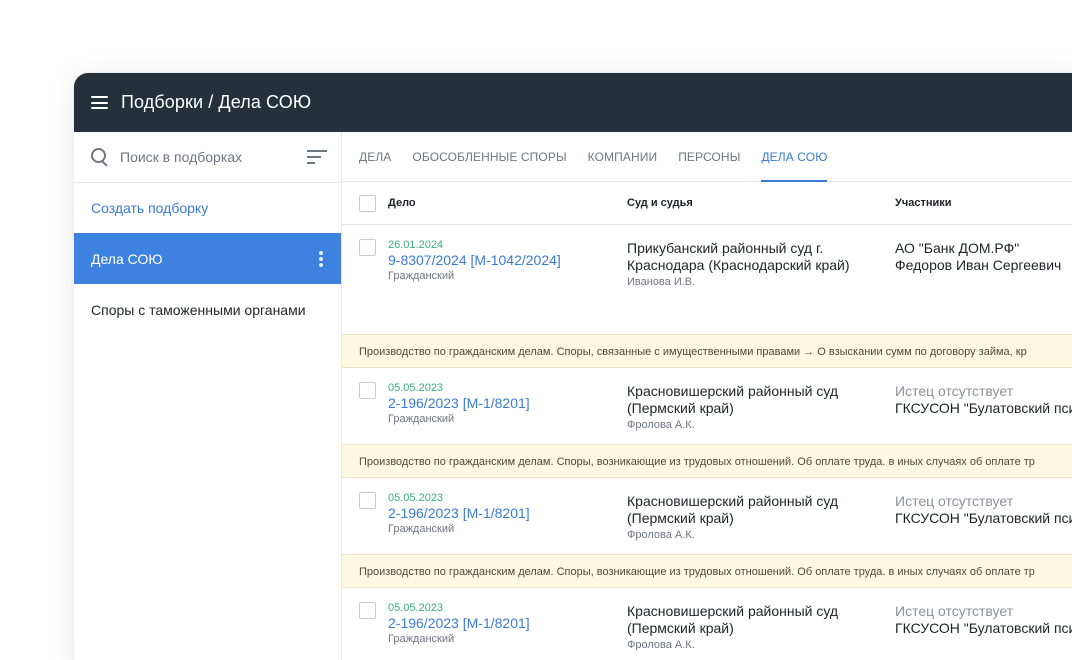  What do you see at coordinates (207, 208) in the screenshot?
I see `create-collection-link: Создать подборку` at bounding box center [207, 208].